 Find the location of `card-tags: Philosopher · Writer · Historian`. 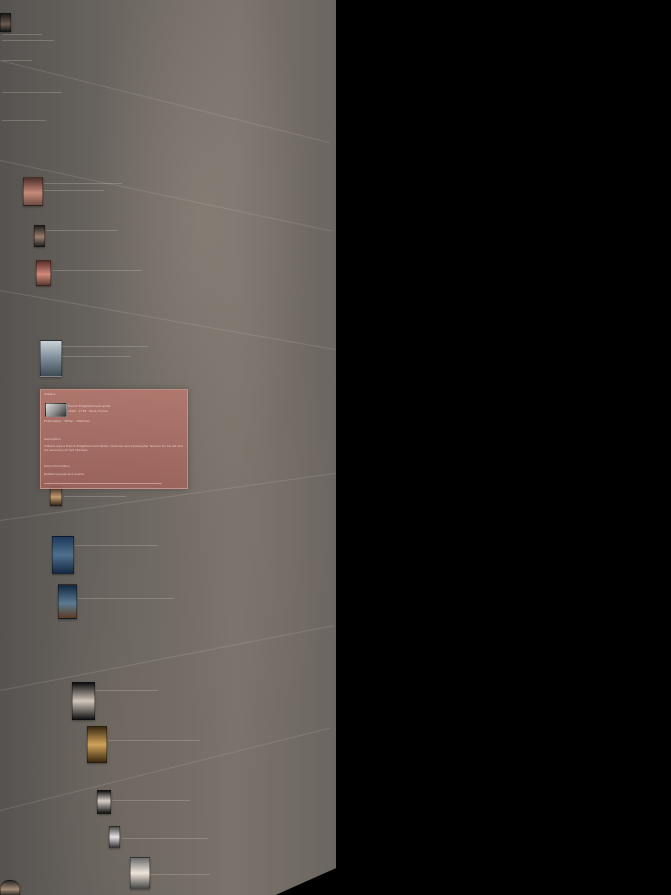

card-tags: Philosopher · Writer · Historian is located at coordinates (67, 421).